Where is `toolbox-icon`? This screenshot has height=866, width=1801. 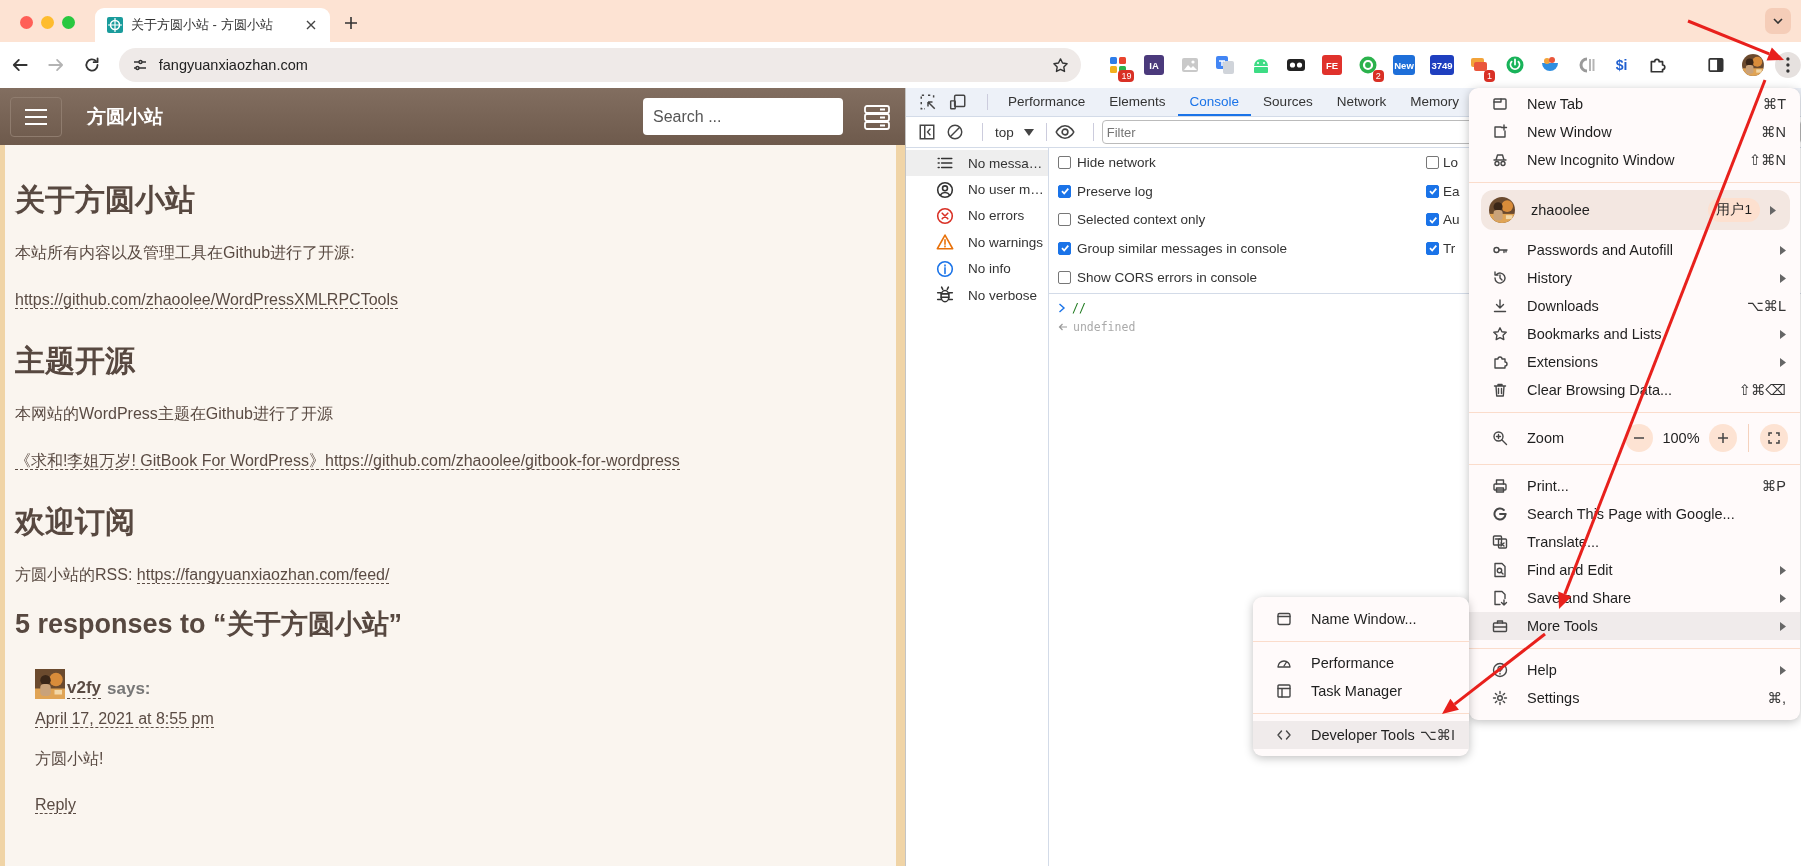 toolbox-icon is located at coordinates (1500, 626).